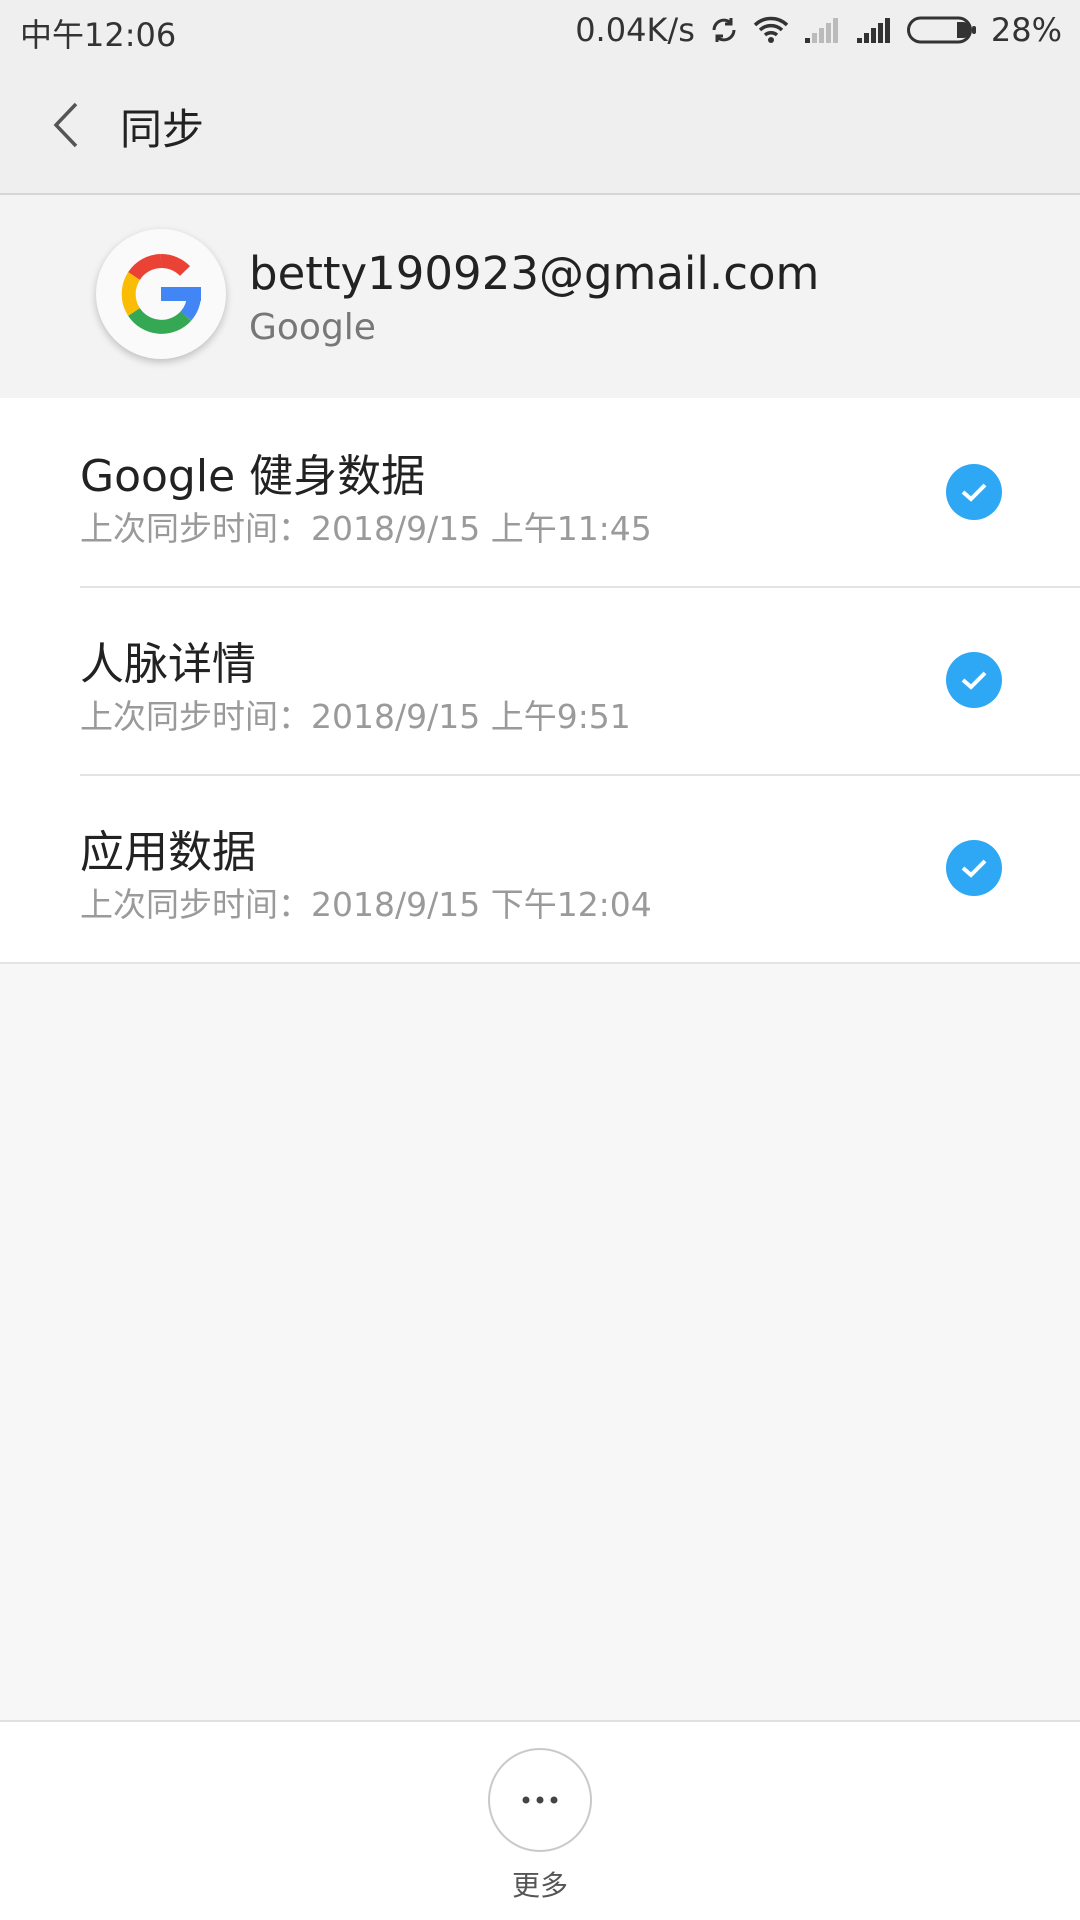 This screenshot has width=1080, height=1920. Describe the element at coordinates (771, 30) in the screenshot. I see `wifi-icon` at that location.